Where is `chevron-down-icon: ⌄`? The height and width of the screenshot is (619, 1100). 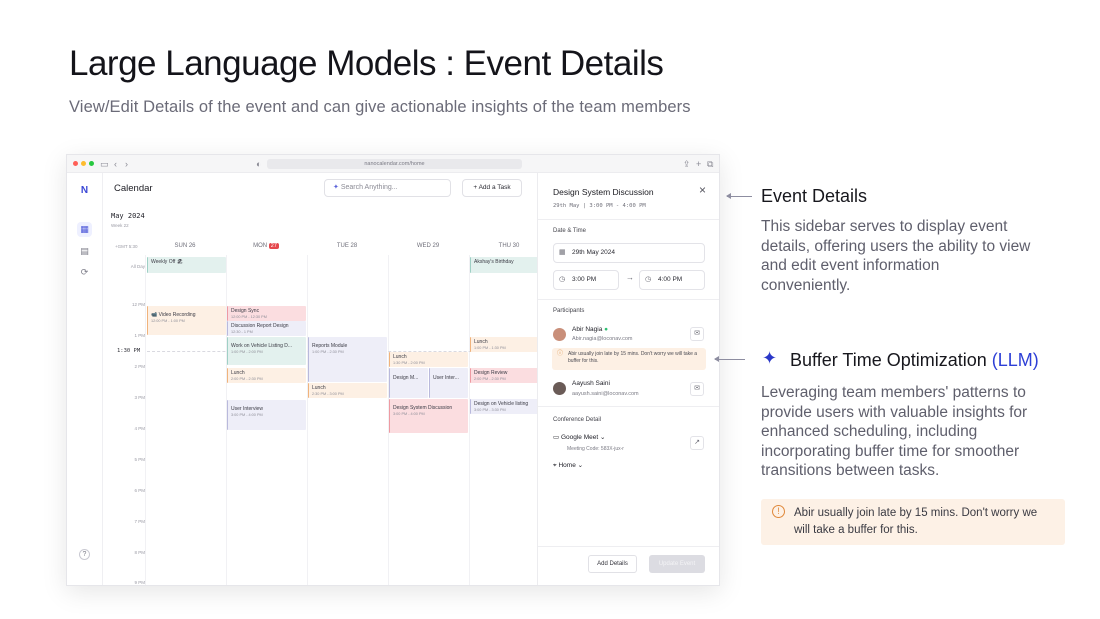
chevron-down-icon: ⌄ is located at coordinates (602, 437).